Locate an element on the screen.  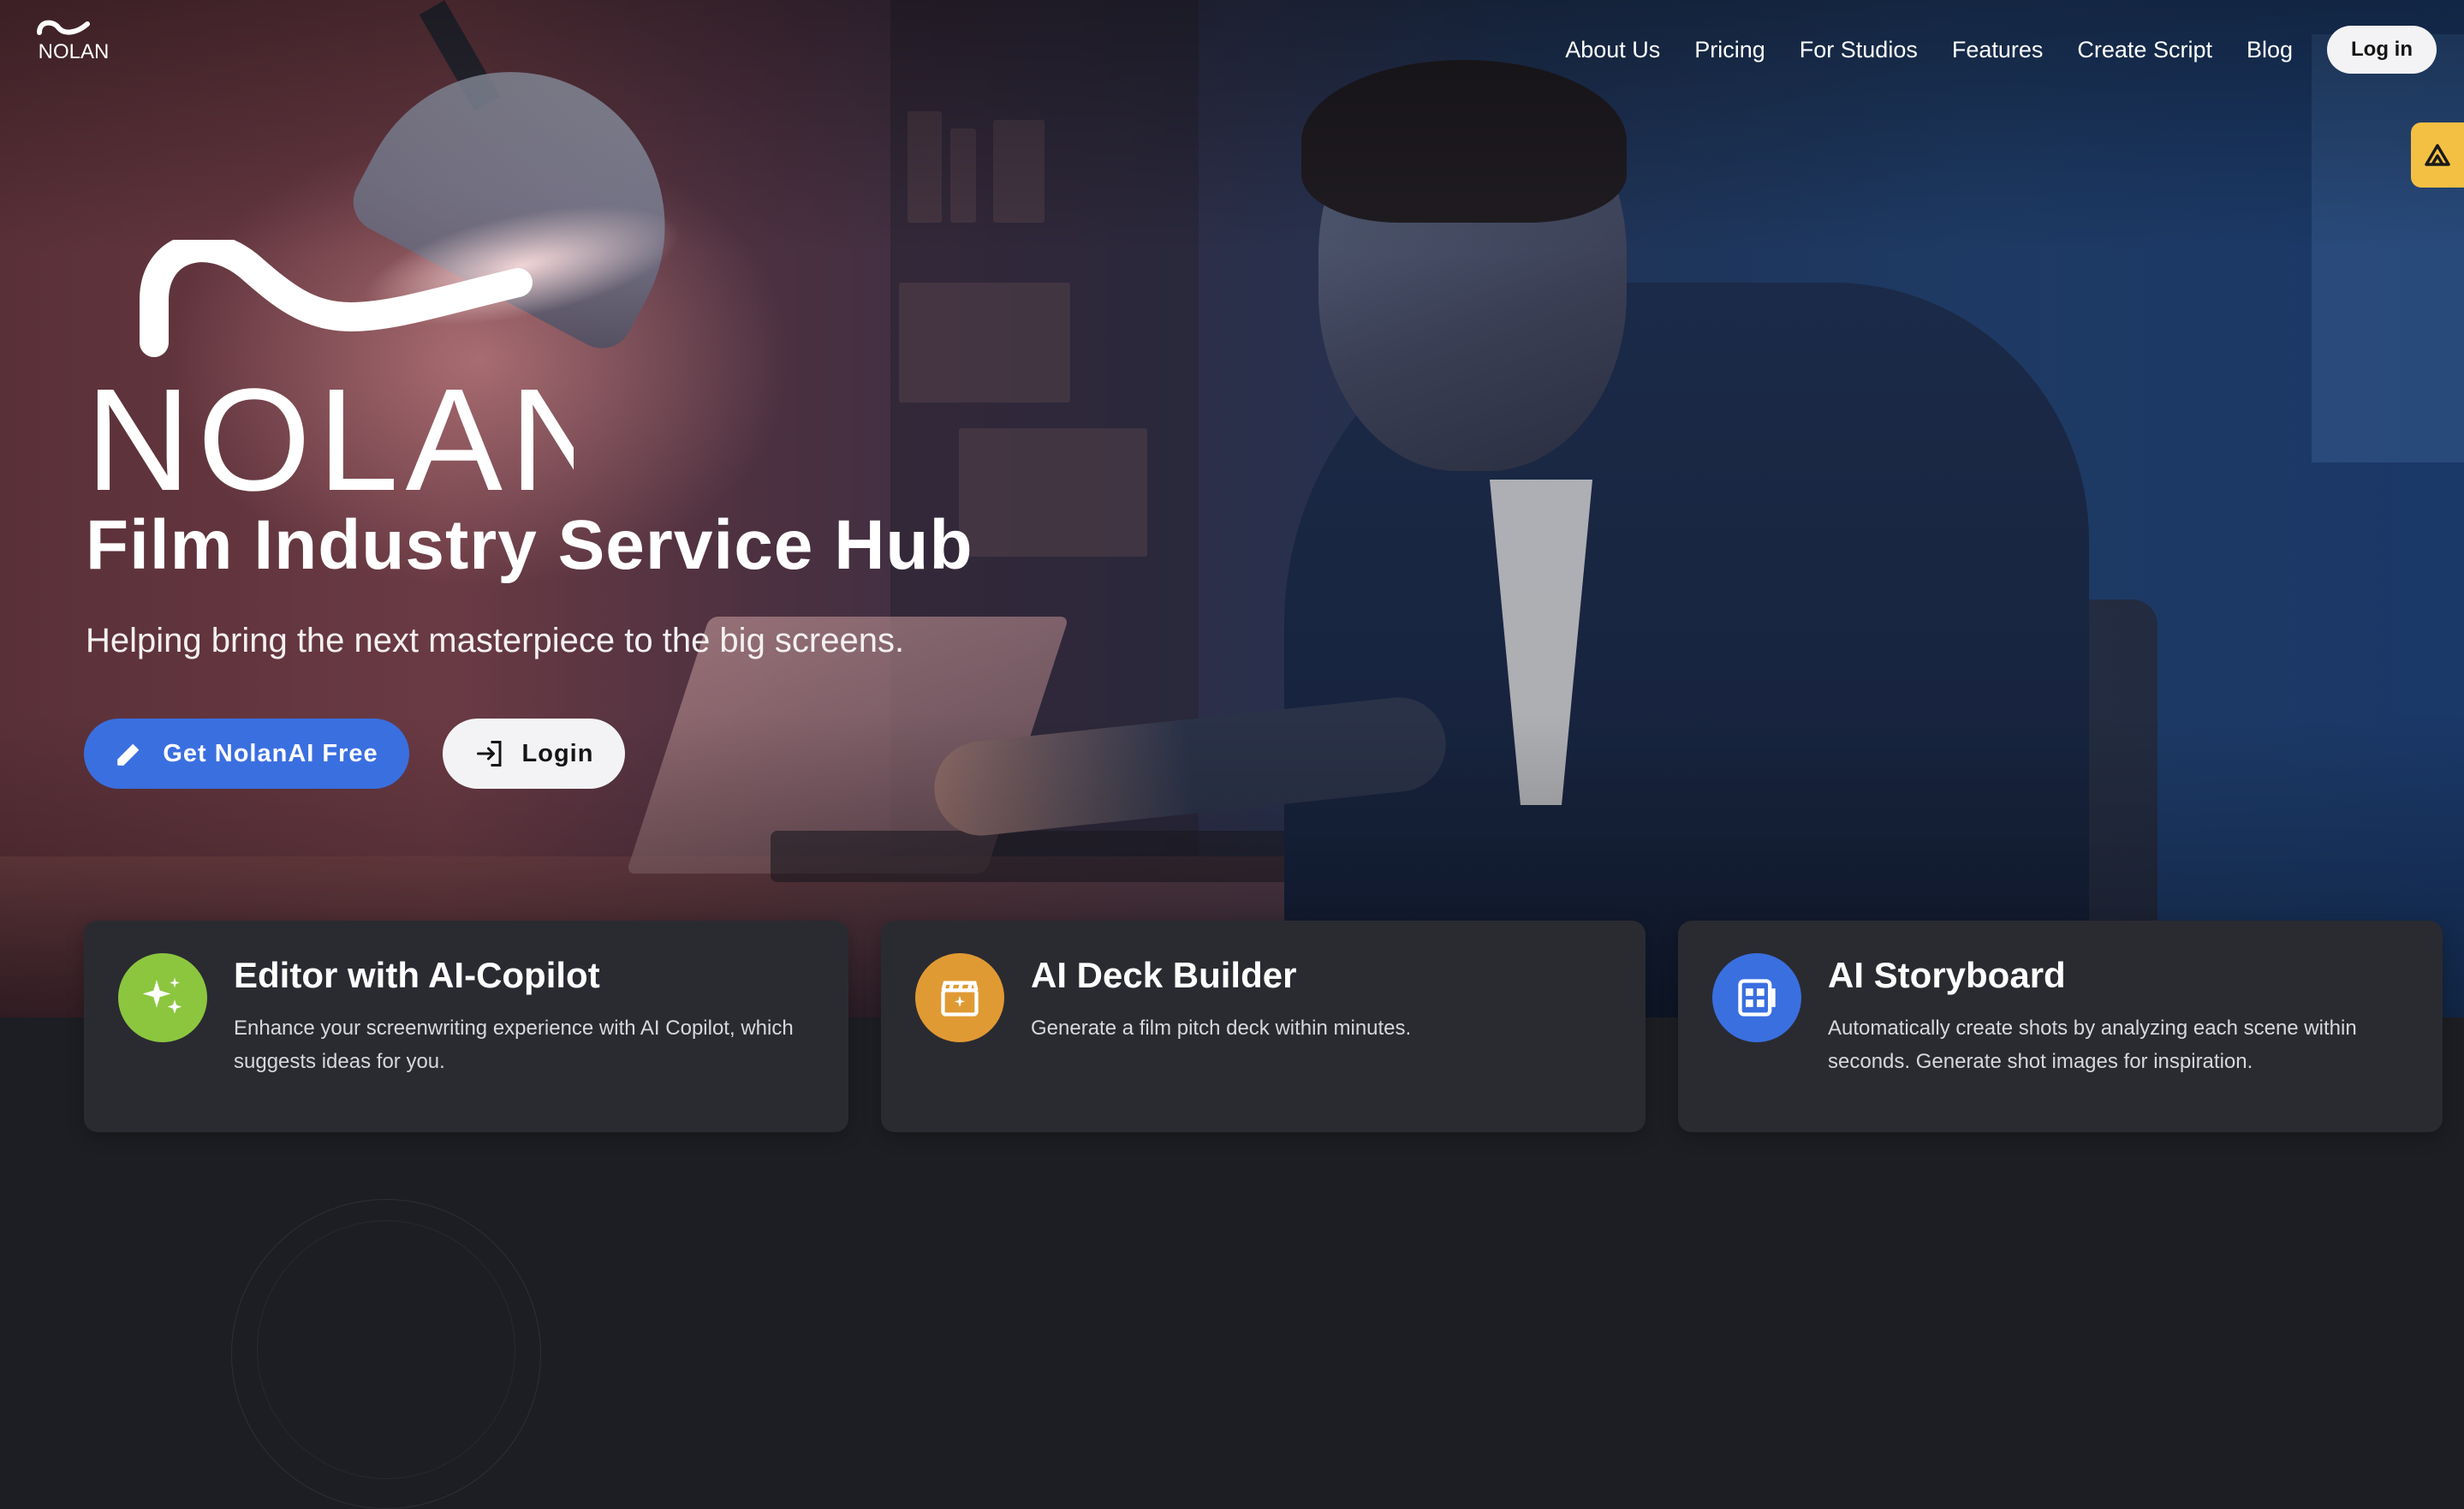
nav-features: Features is located at coordinates (1998, 50).